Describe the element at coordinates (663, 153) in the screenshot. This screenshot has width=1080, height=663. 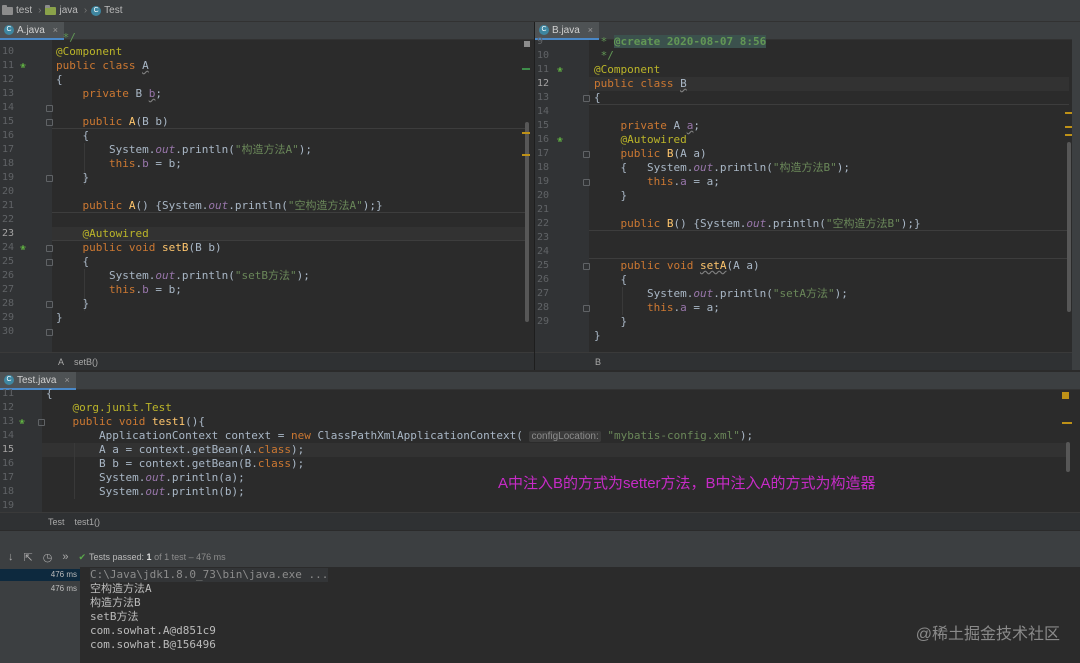
I see `code-line: public B(A a)` at that location.